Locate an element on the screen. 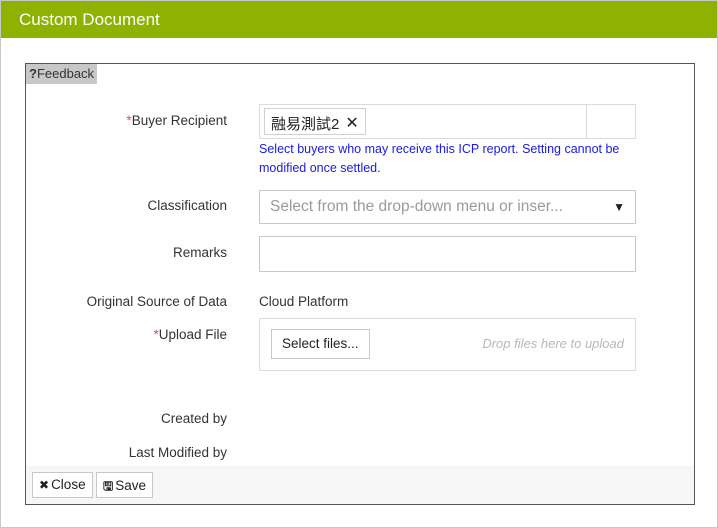 This screenshot has height=528, width=718. buyer-recipient-multiselect: 融易測試2 ✕ is located at coordinates (447, 121).